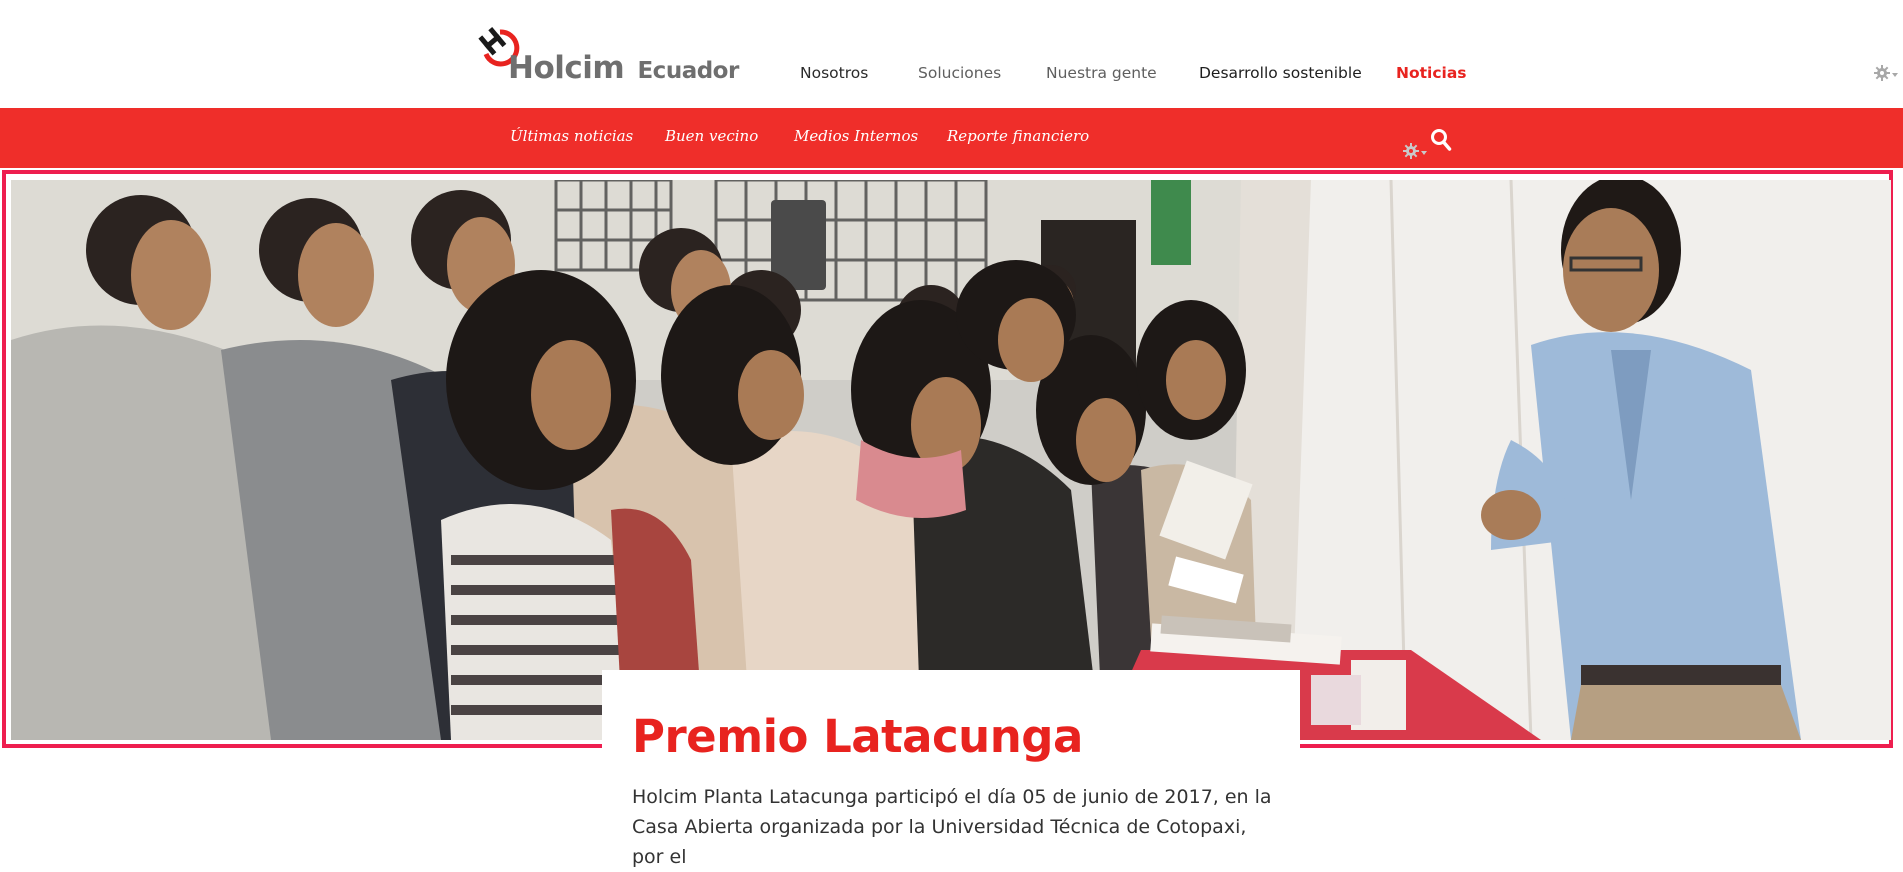 This screenshot has height=872, width=1903. Describe the element at coordinates (959, 73) in the screenshot. I see `nav-item-soluciones: Soluciones` at that location.